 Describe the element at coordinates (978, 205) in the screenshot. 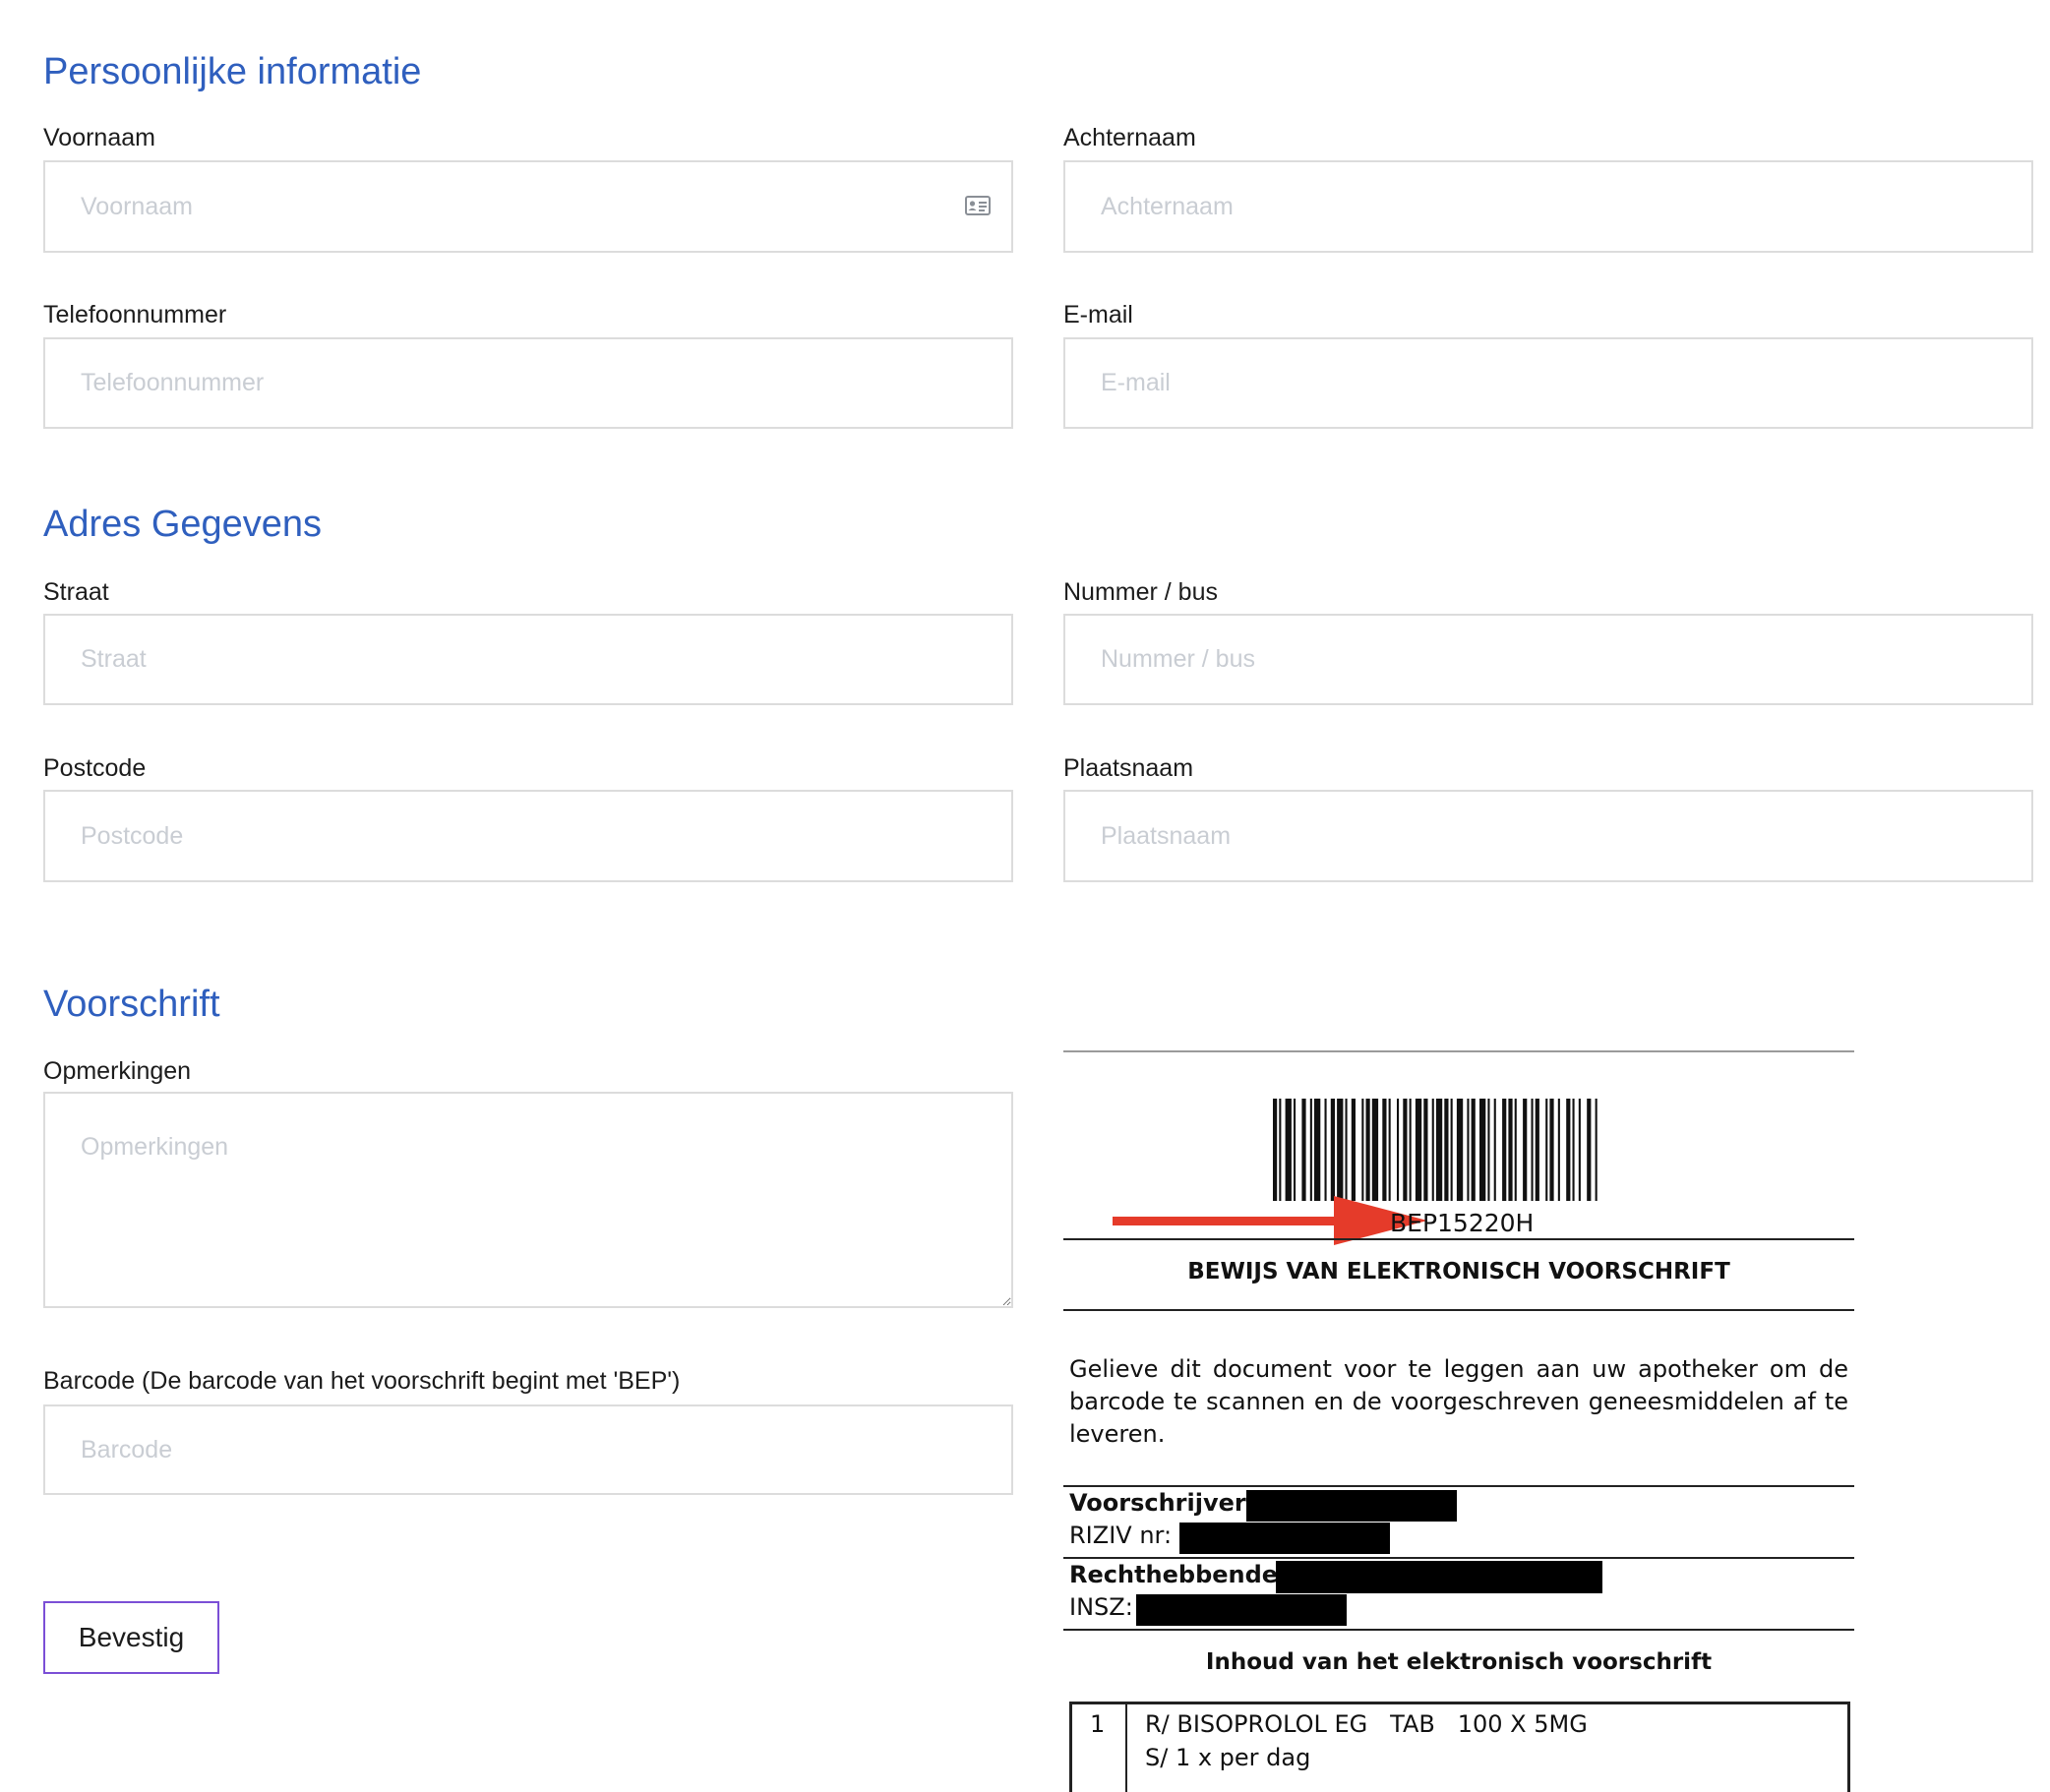

I see `id-card-icon` at that location.